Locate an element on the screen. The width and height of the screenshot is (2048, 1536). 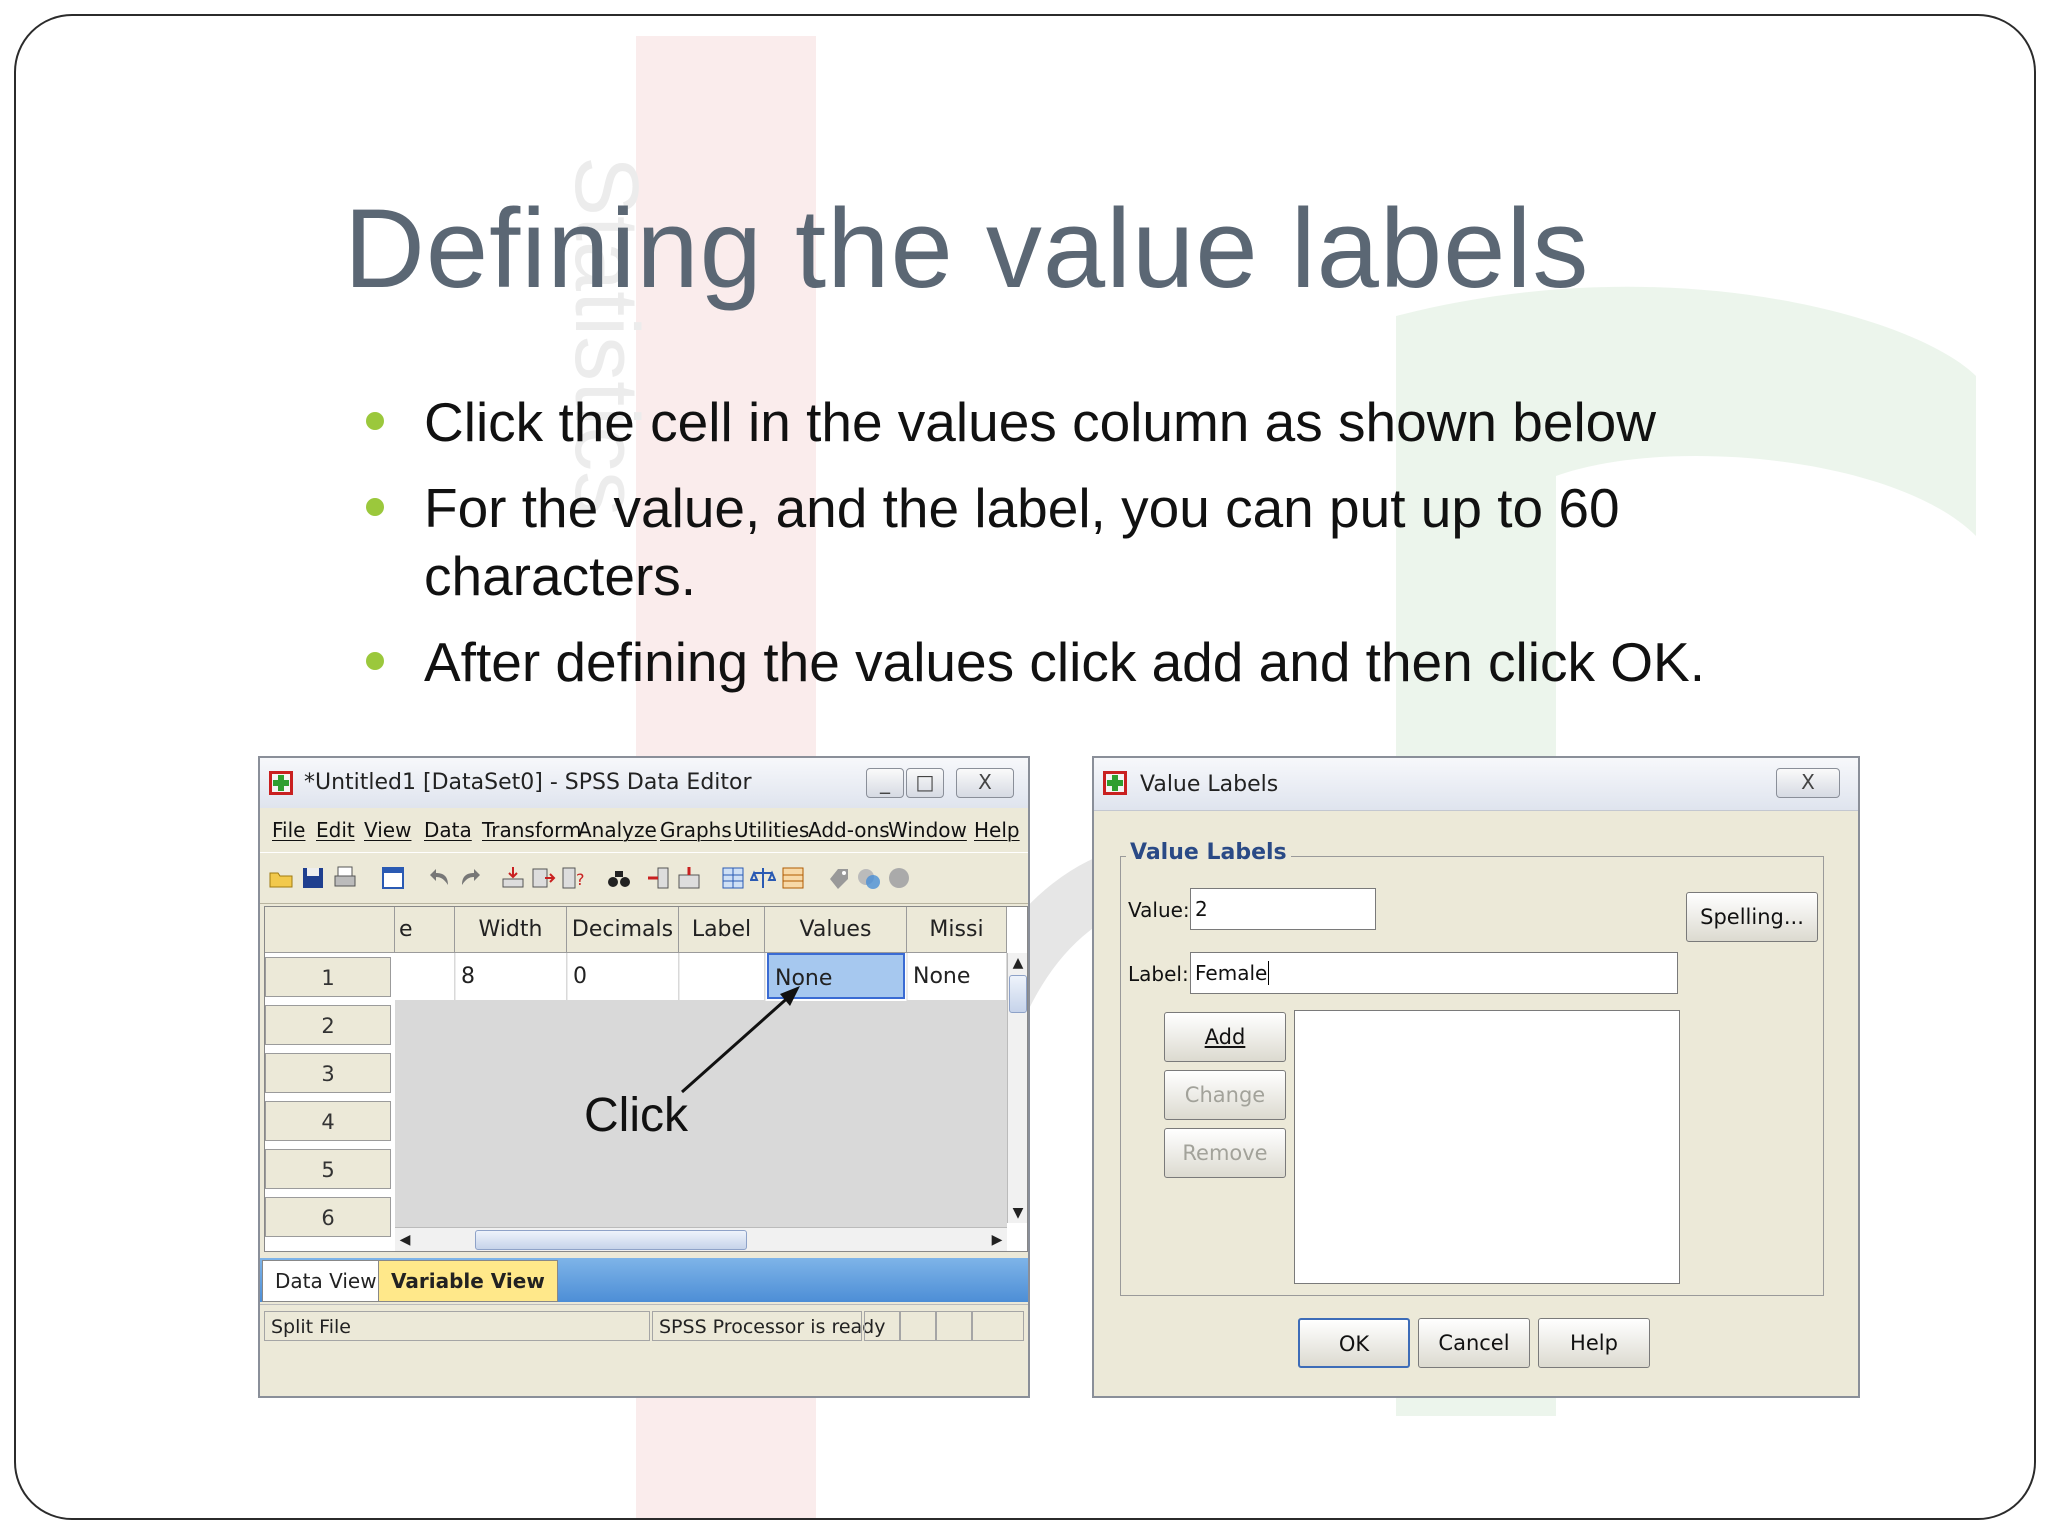
column-header-width: Width is located at coordinates (511, 930).